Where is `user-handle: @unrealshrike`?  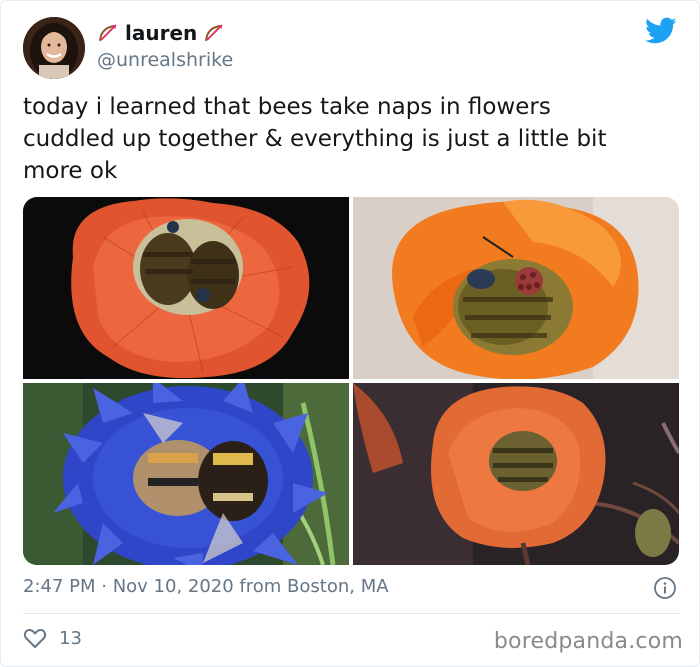
user-handle: @unrealshrike is located at coordinates (165, 60).